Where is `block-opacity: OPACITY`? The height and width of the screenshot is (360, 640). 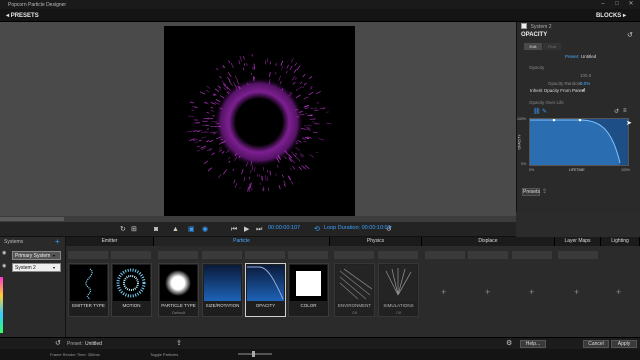
block-opacity: OPACITY is located at coordinates (265, 290).